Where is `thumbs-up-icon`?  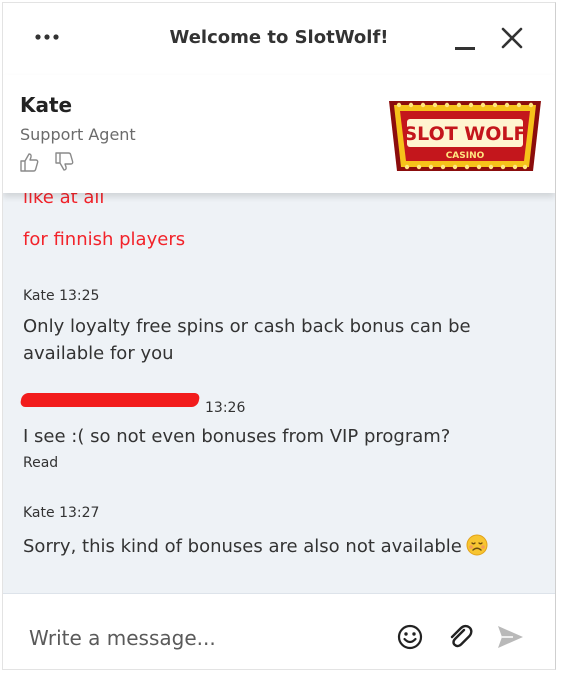
thumbs-up-icon is located at coordinates (29, 162).